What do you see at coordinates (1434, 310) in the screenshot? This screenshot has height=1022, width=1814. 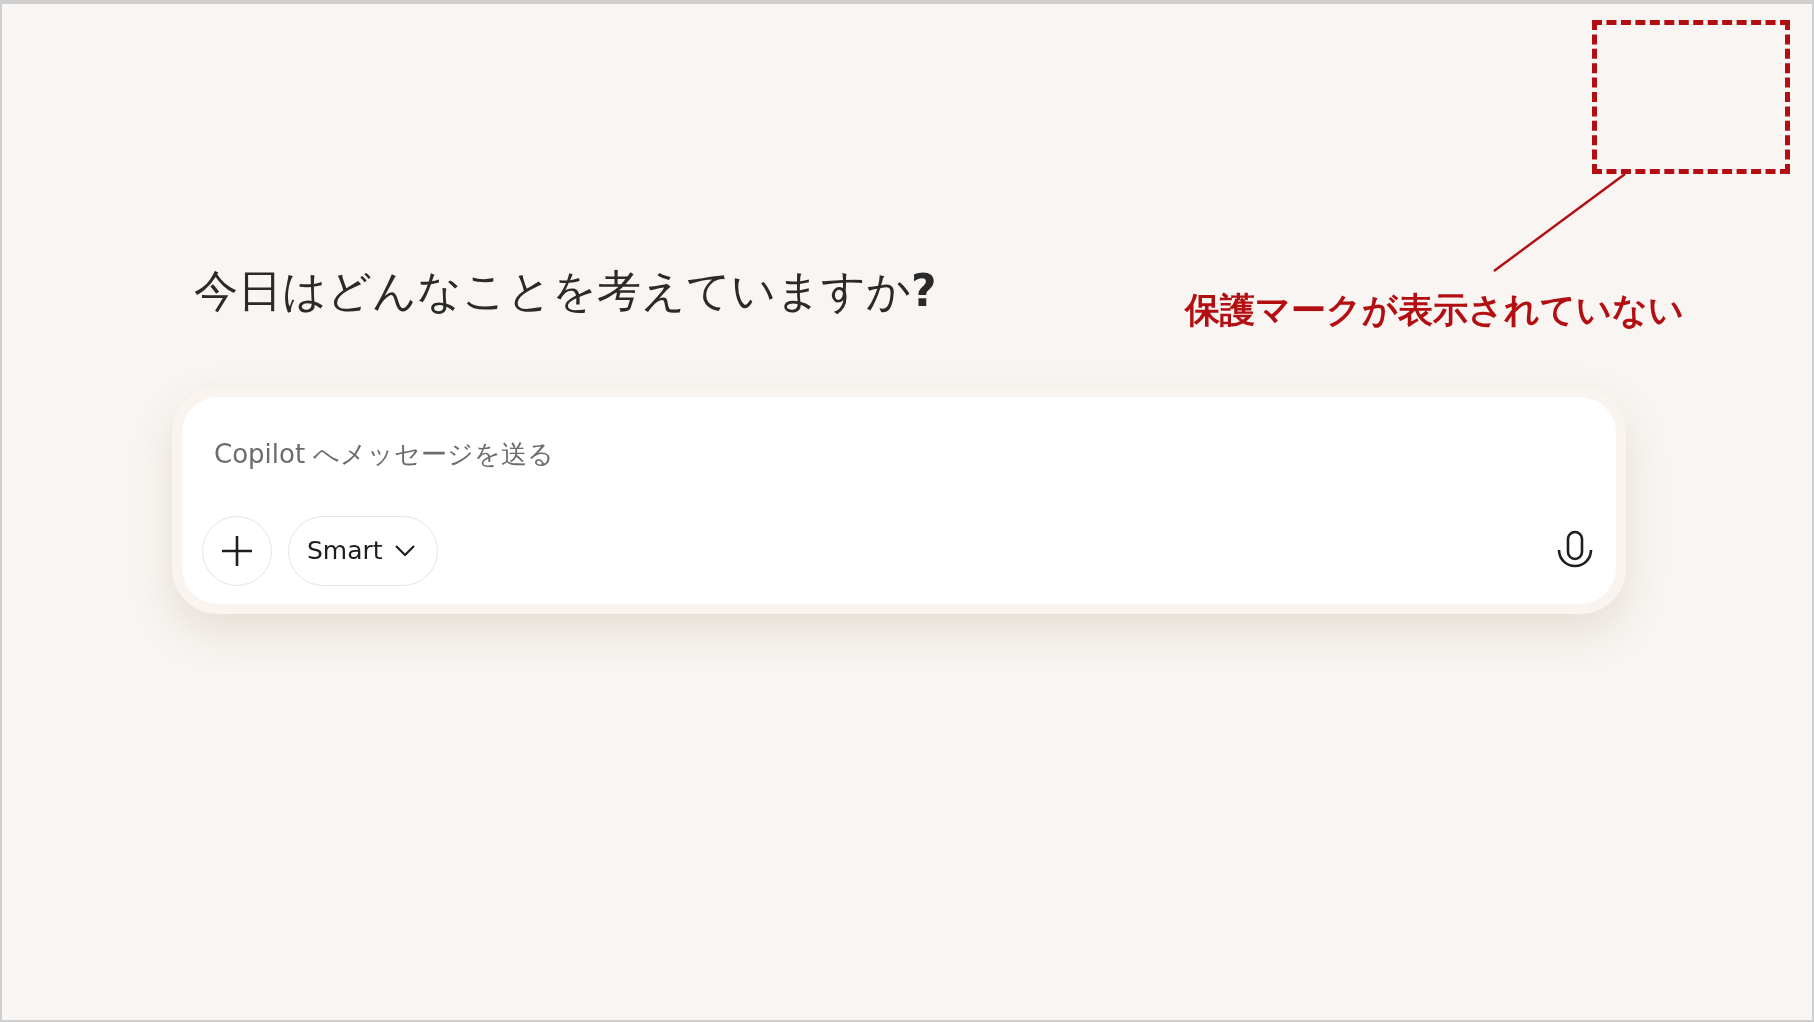 I see `annotation-text: 保護マークが表示されていない` at bounding box center [1434, 310].